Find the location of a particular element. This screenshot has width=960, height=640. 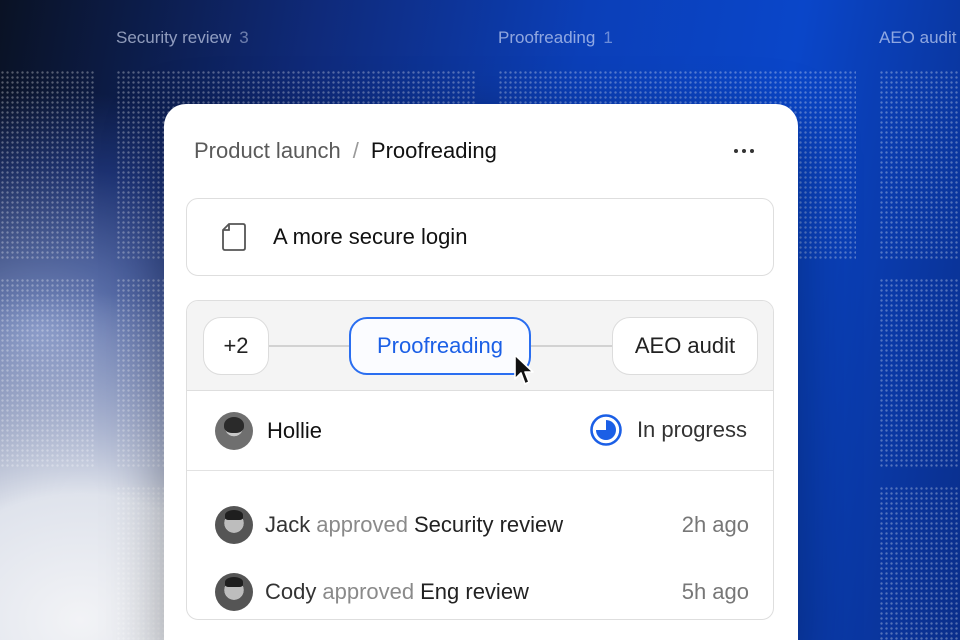

breadcrumb: Product launch / Proofreading is located at coordinates (481, 151).